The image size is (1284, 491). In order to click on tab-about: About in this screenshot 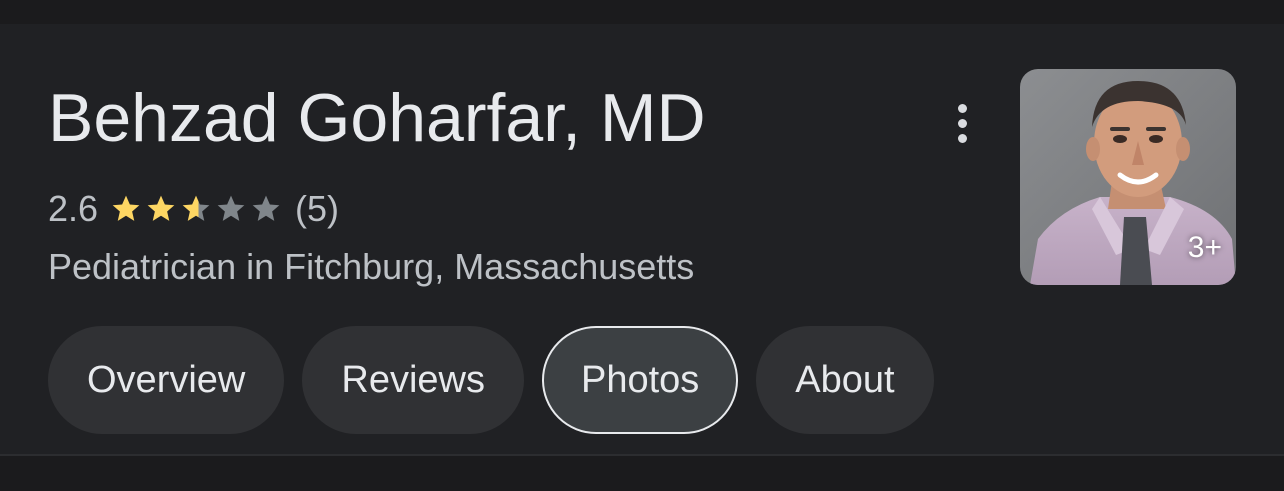, I will do `click(845, 380)`.